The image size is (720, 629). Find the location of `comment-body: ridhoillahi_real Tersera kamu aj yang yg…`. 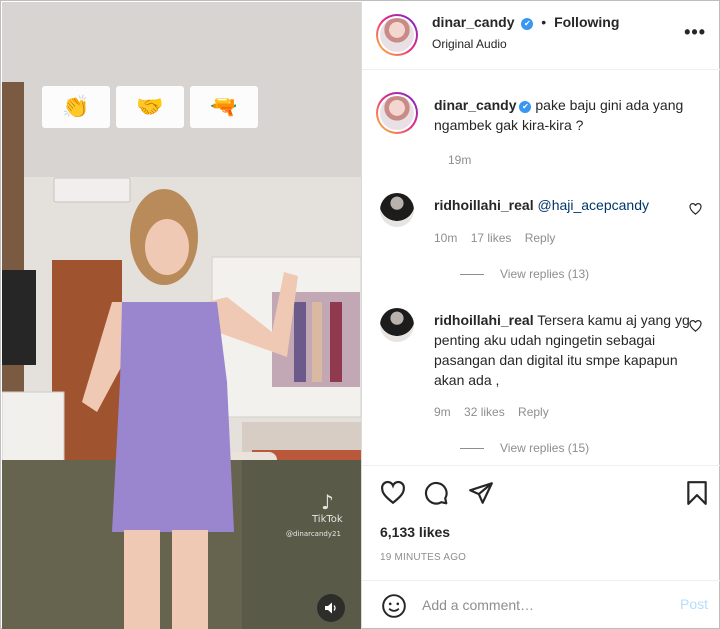

comment-body: ridhoillahi_real Tersera kamu aj yang yg… is located at coordinates (566, 350).